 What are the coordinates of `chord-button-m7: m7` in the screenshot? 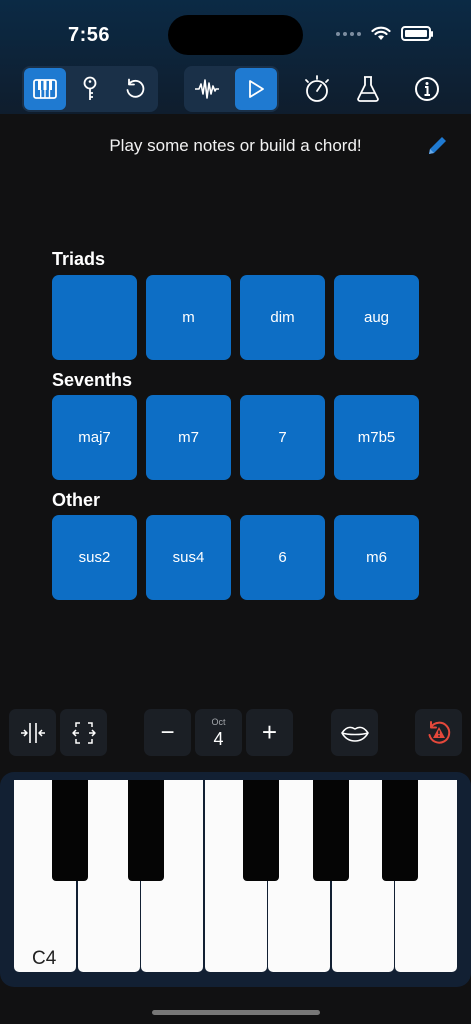 It's located at (188, 437).